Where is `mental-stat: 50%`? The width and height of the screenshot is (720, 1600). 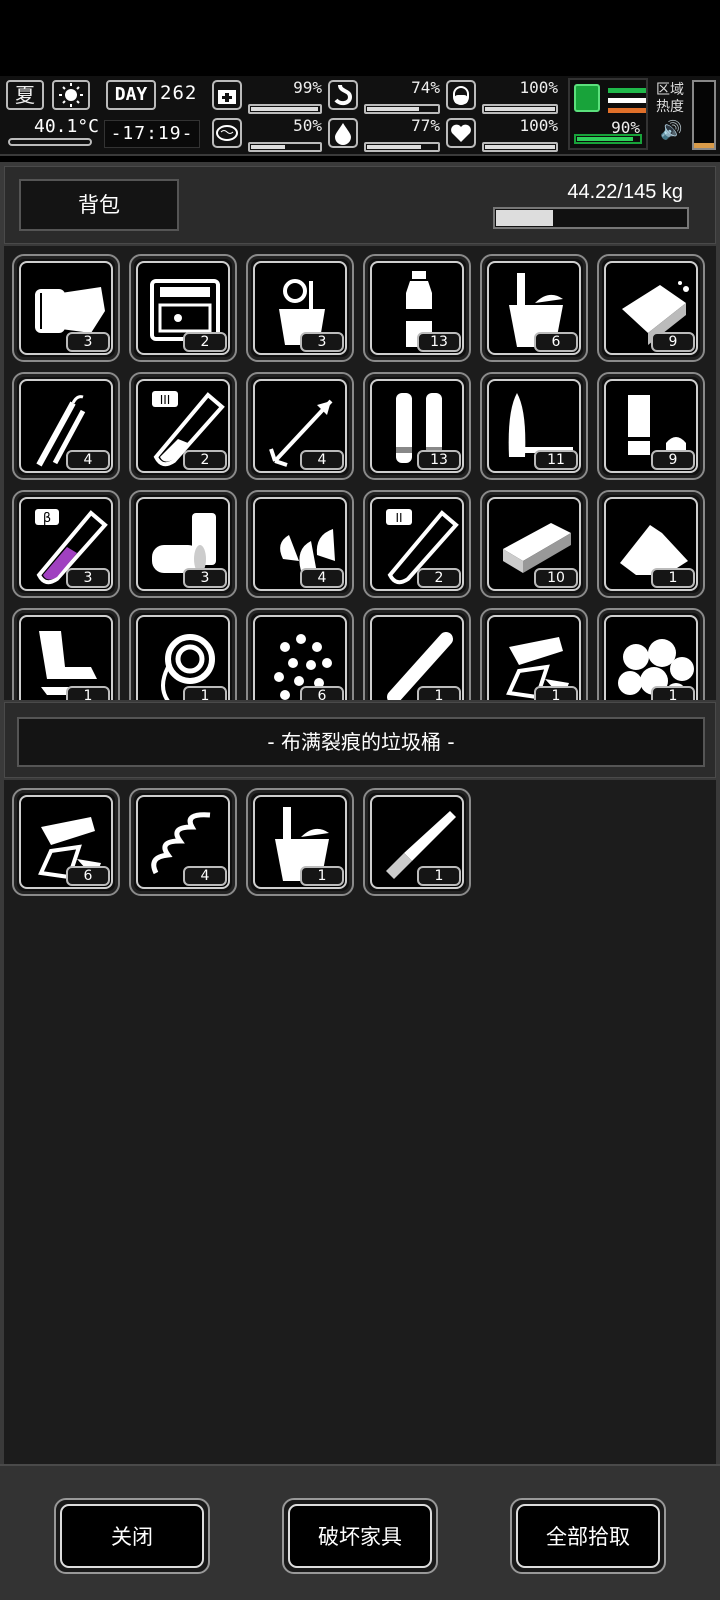
mental-stat: 50% is located at coordinates (267, 135).